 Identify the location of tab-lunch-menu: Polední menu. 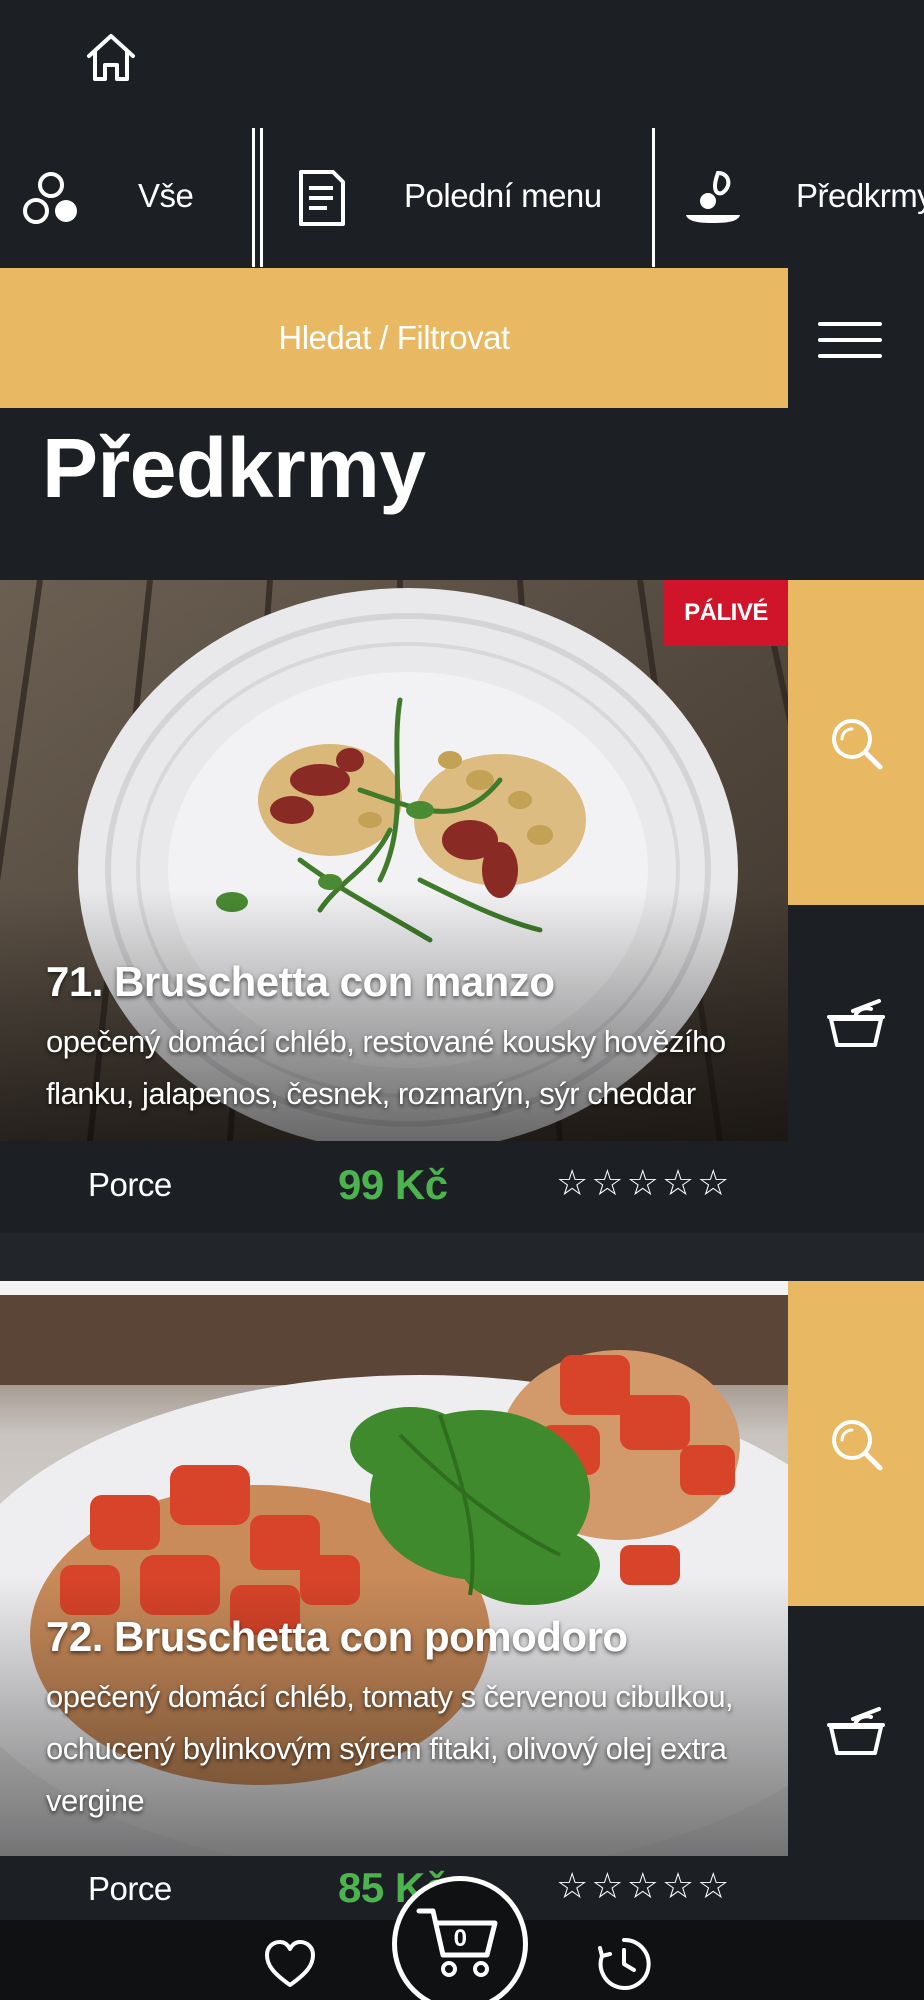
(450, 196).